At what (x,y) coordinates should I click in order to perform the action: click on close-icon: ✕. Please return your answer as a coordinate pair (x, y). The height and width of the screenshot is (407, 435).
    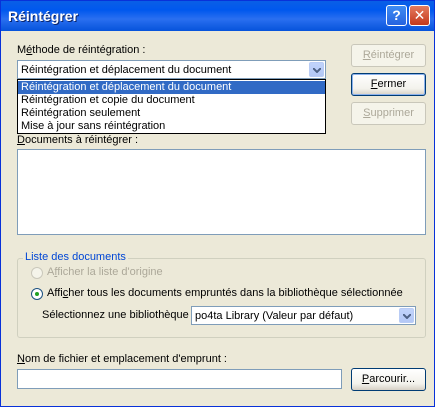
    Looking at the image, I should click on (419, 15).